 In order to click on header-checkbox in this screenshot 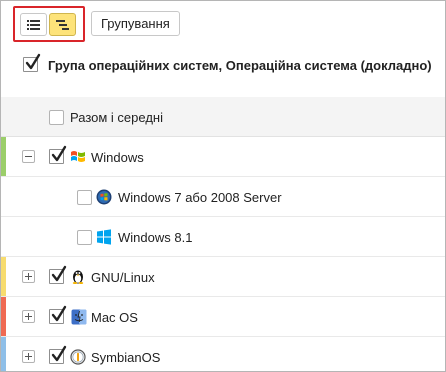, I will do `click(32, 62)`.